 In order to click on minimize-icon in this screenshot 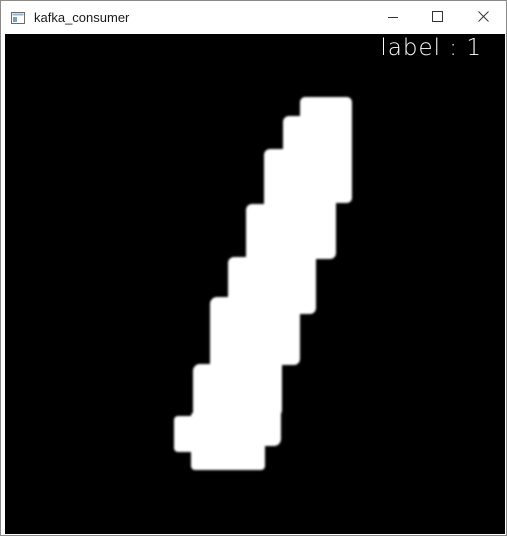, I will do `click(393, 18)`.